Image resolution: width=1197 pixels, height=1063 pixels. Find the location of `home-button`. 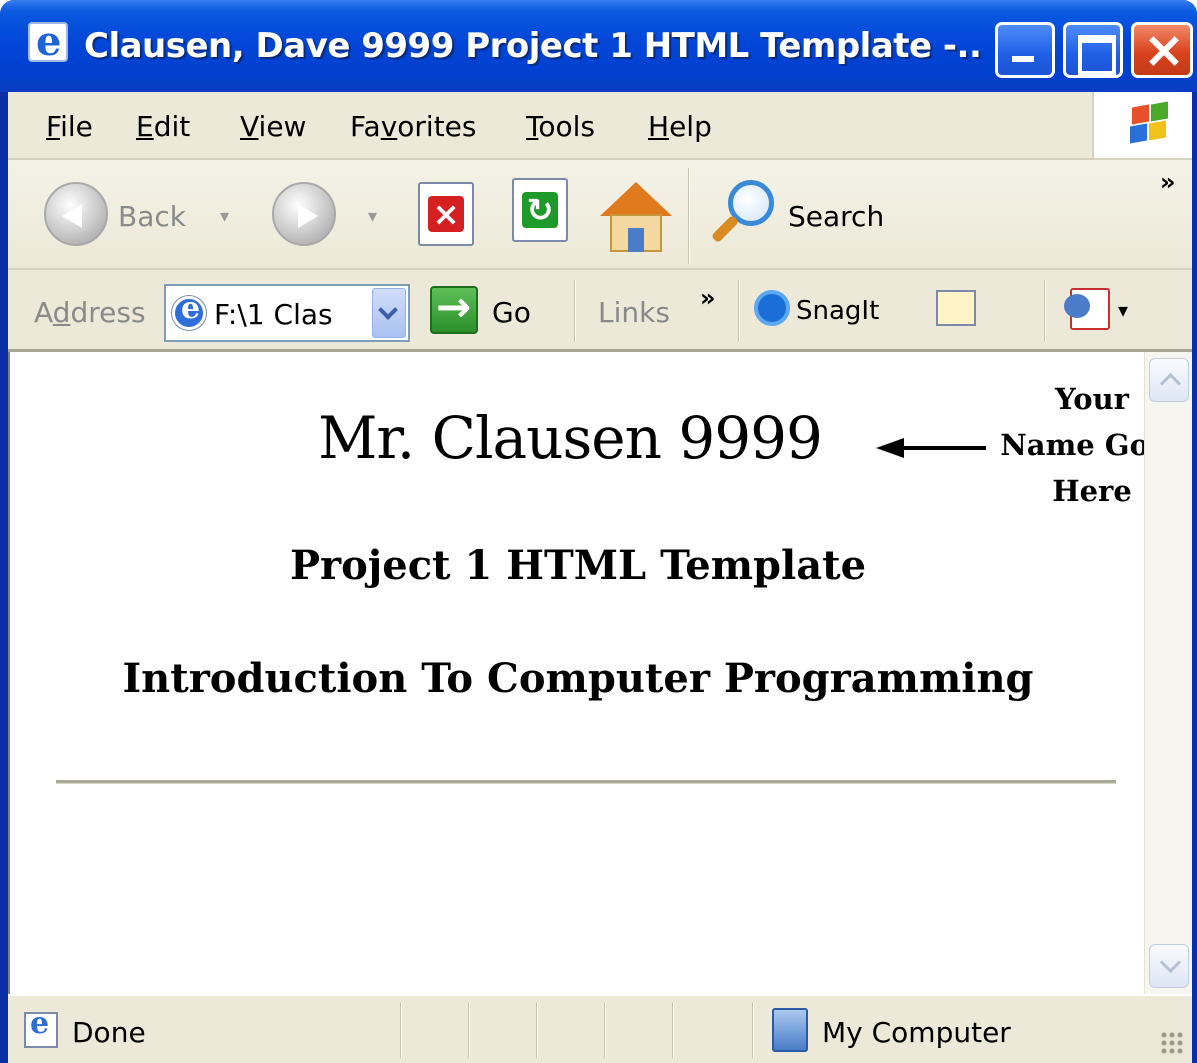

home-button is located at coordinates (636, 218).